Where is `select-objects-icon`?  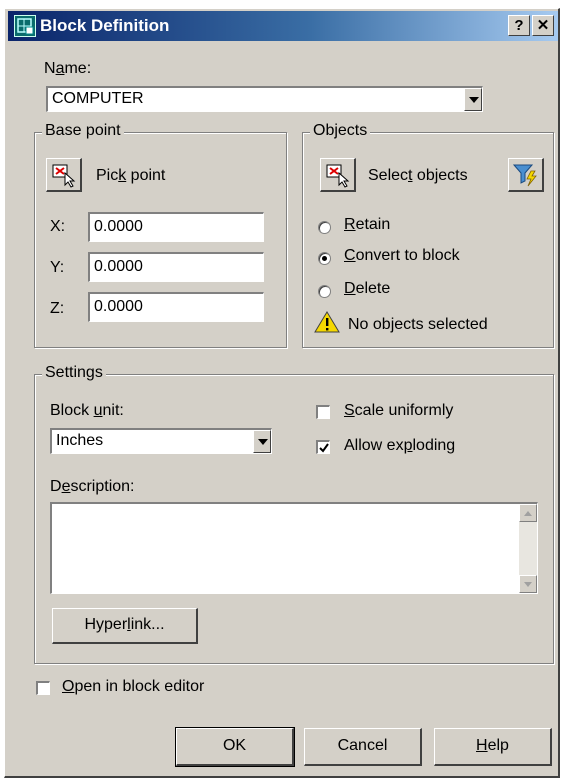
select-objects-icon is located at coordinates (338, 176).